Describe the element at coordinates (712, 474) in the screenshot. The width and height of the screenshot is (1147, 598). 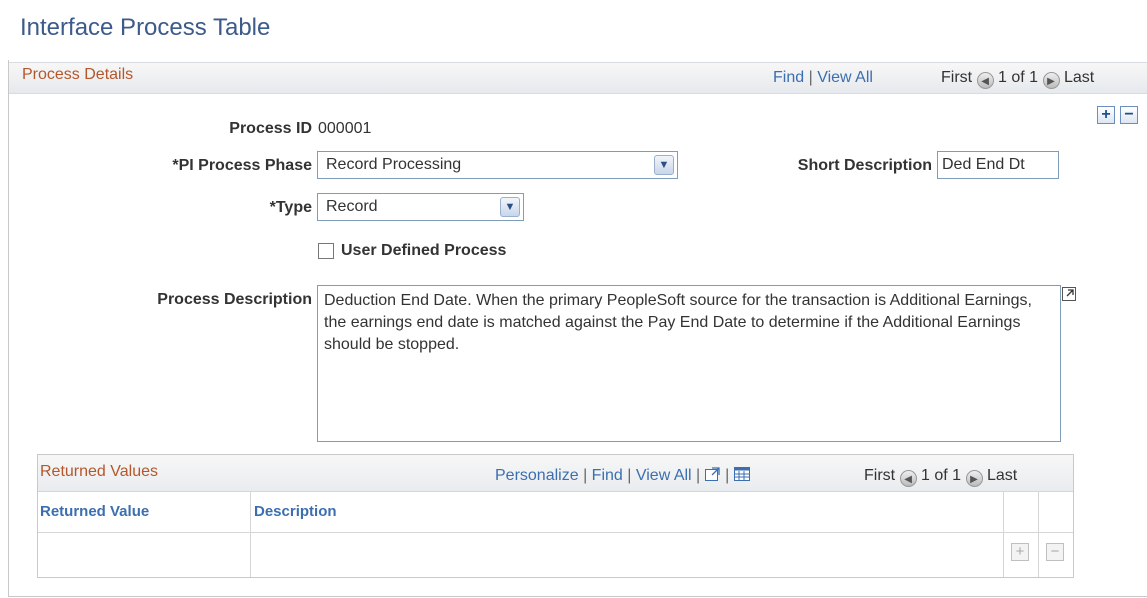
I see `zoom-icon` at that location.